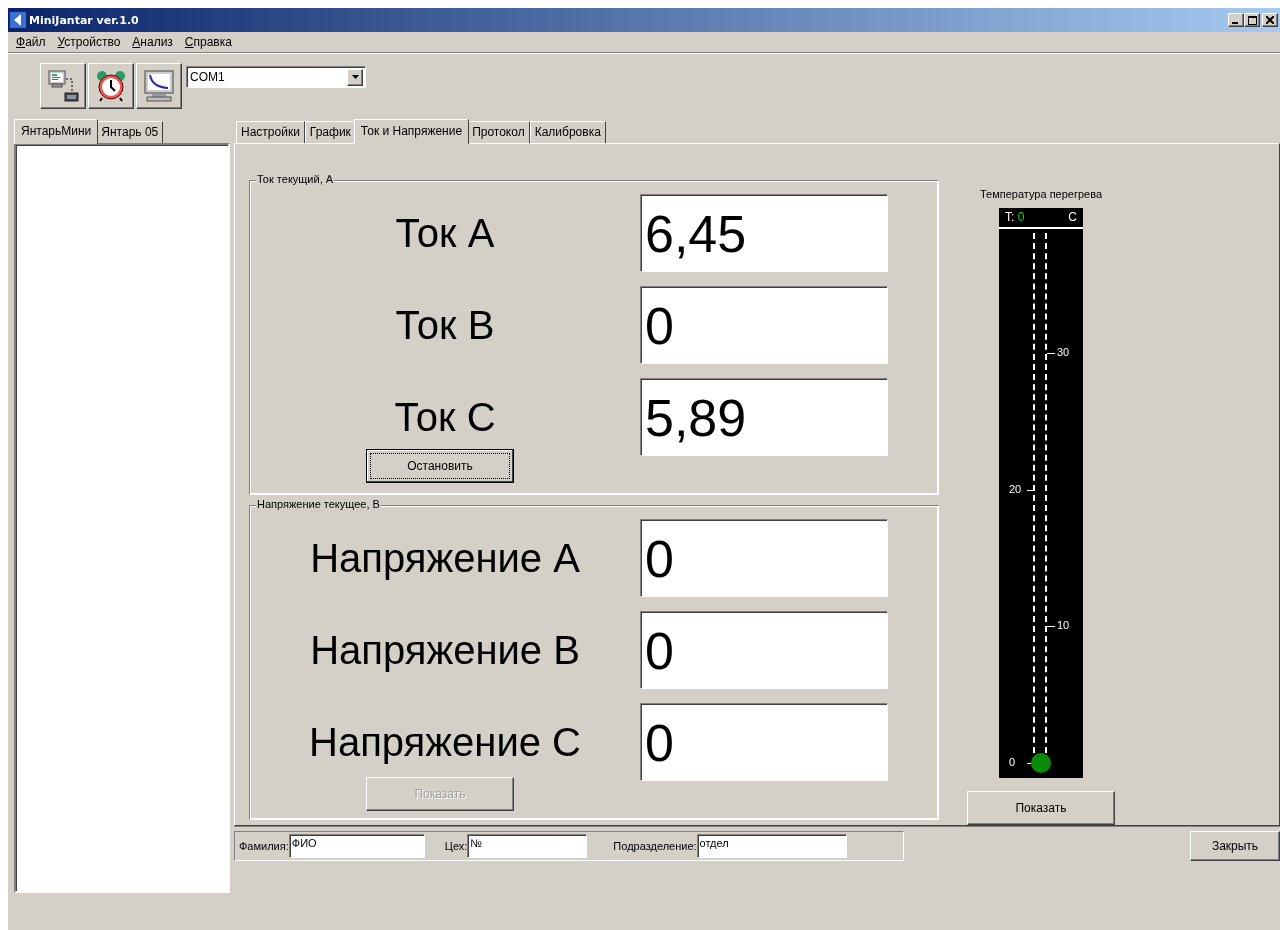  Describe the element at coordinates (63, 86) in the screenshot. I see `network-button` at that location.